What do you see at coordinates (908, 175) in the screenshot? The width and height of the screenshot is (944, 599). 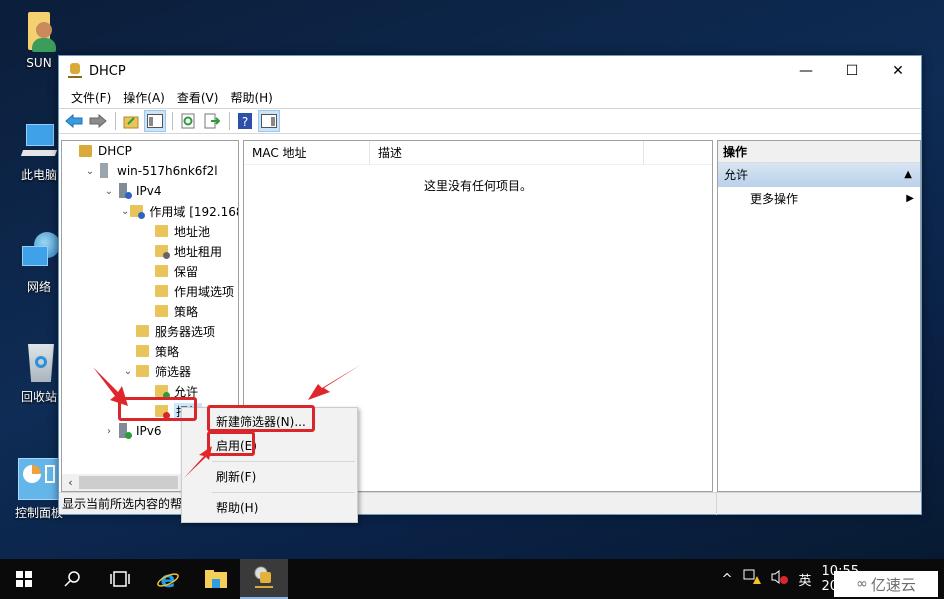 I see `collapse-caret-icon: ▲` at bounding box center [908, 175].